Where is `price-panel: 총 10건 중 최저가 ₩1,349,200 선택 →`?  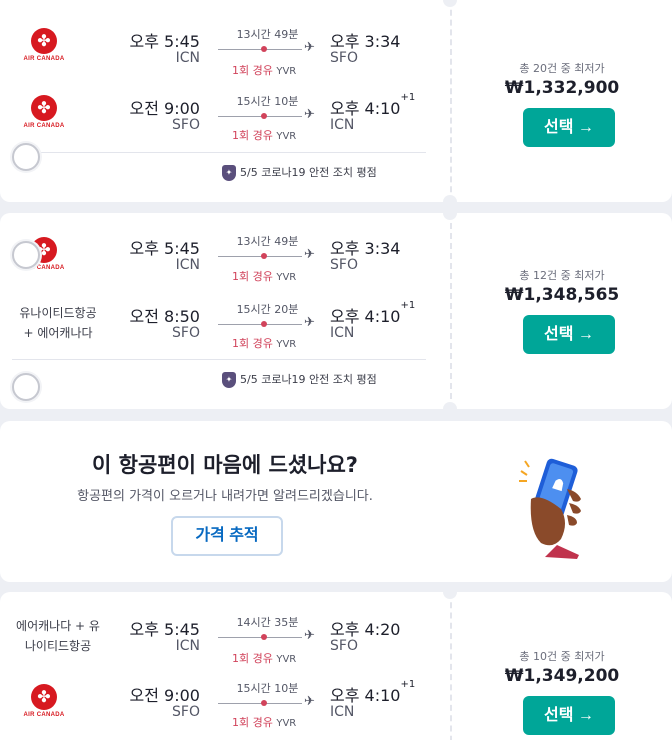
price-panel: 총 10건 중 최저가 ₩1,349,200 선택 → is located at coordinates (561, 666).